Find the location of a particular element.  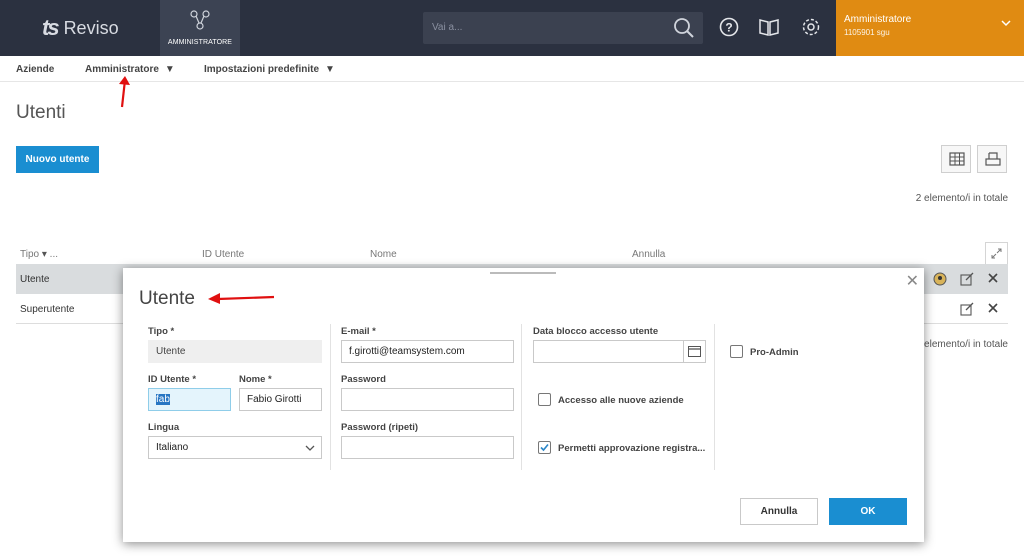

blocco-date-input is located at coordinates (619, 351).